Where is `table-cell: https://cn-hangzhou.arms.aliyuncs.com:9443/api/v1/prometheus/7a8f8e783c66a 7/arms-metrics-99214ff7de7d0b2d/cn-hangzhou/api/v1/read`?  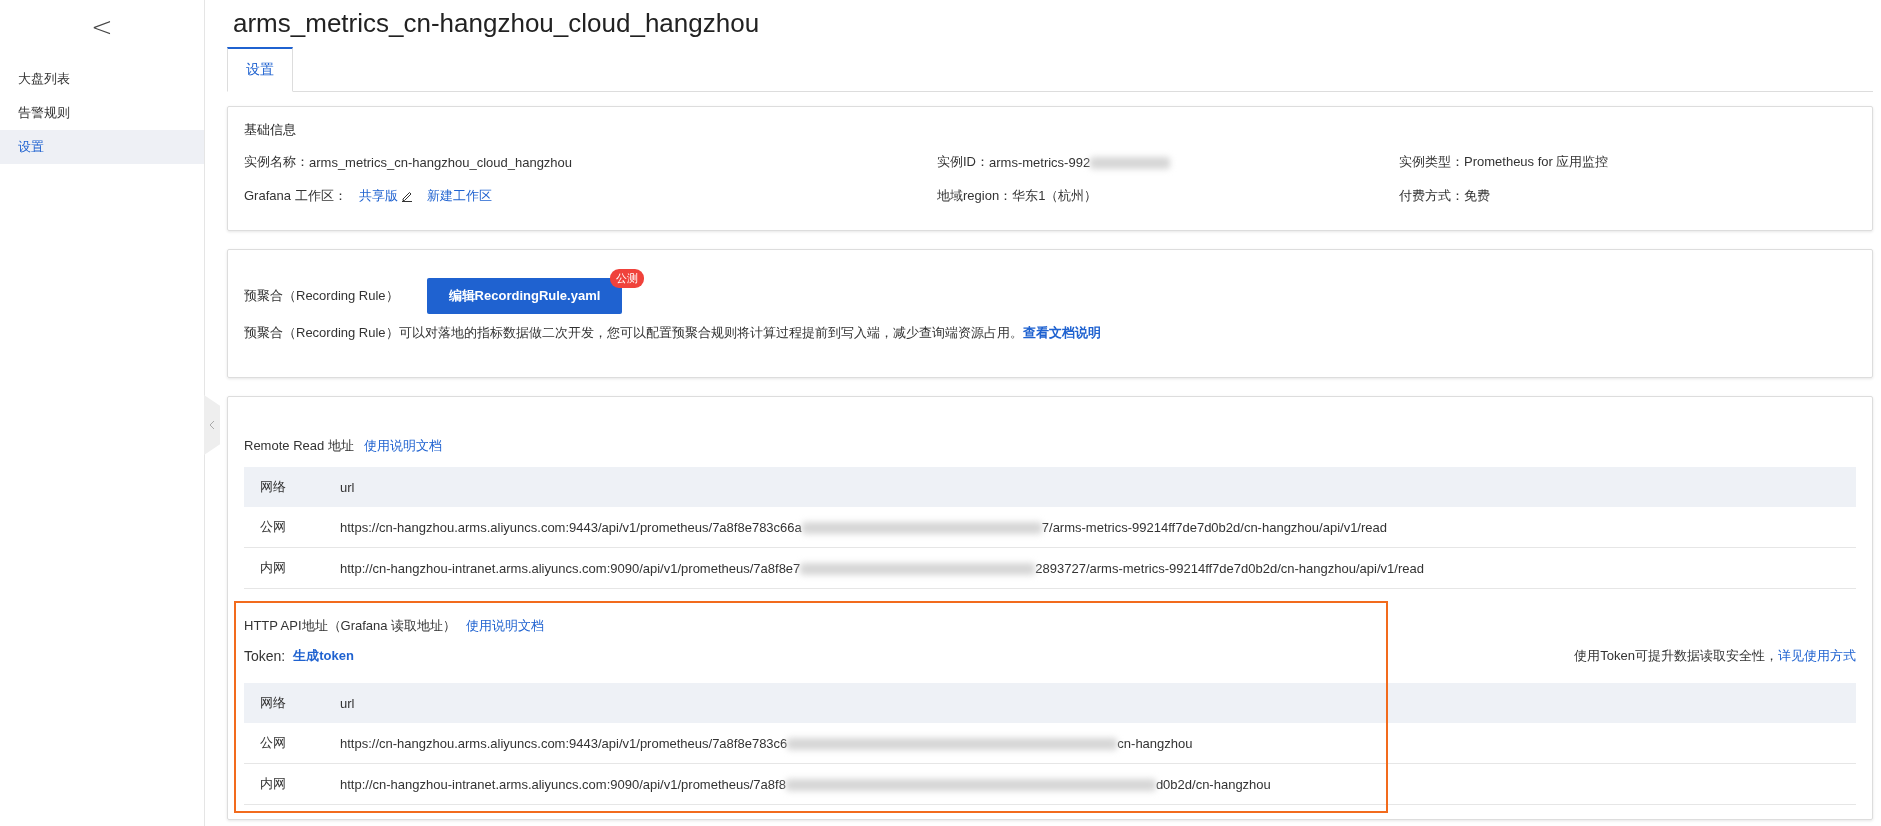 table-cell: https://cn-hangzhou.arms.aliyuncs.com:9443/api/v1/prometheus/7a8f8e783c66a 7/arms-metrics-99214ff7de7d0b2d/cn-hangzhou/api/v1/read is located at coordinates (1090, 527).